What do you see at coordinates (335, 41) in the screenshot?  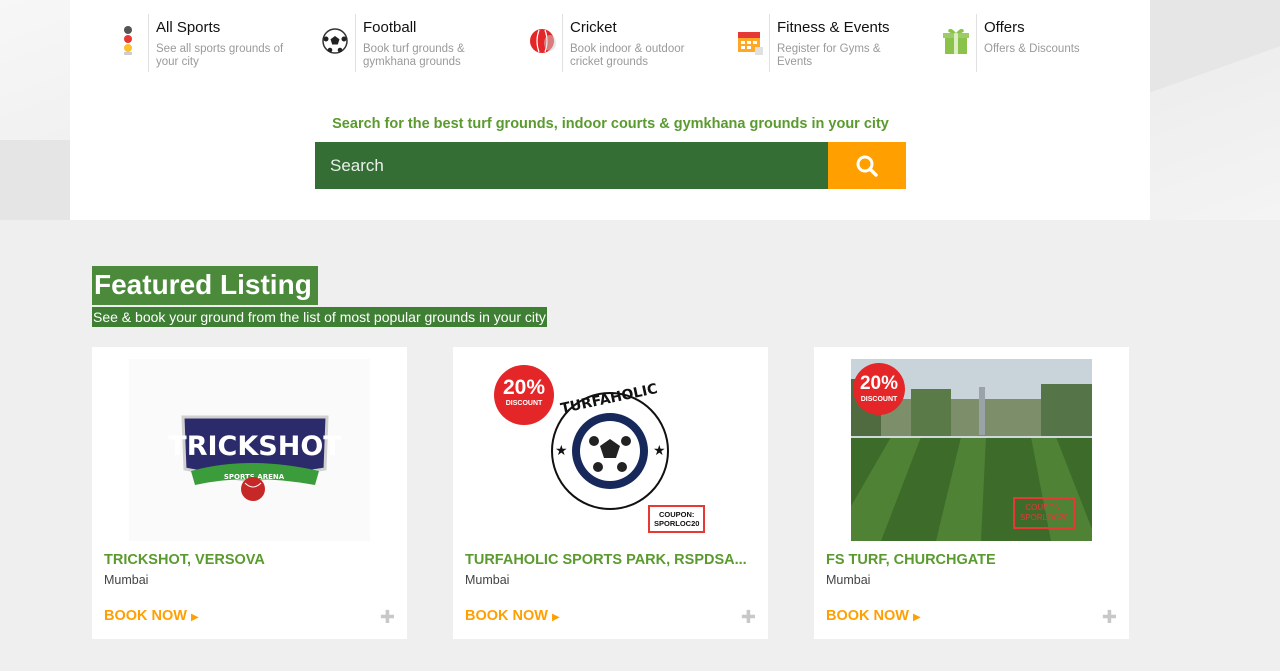 I see `football-icon` at bounding box center [335, 41].